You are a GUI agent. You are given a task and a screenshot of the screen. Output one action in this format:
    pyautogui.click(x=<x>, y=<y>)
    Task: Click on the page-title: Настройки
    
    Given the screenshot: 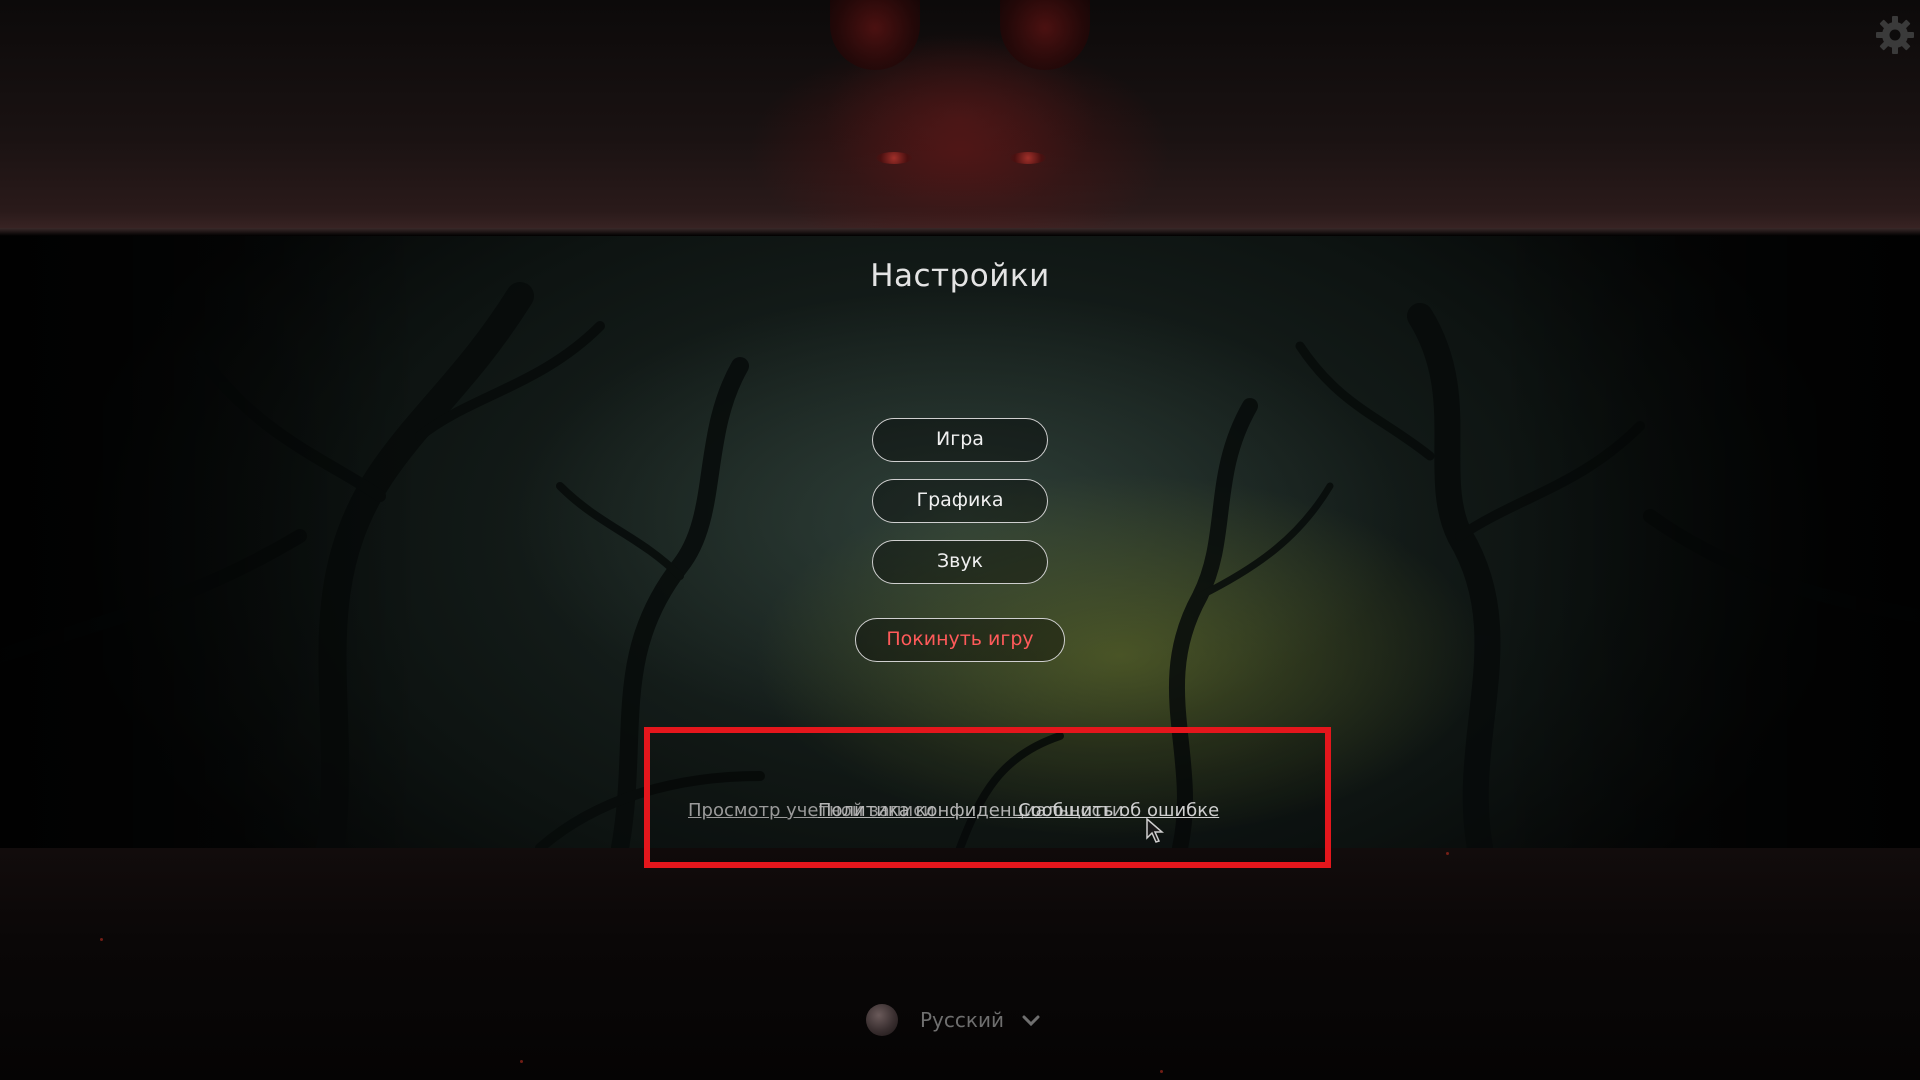 What is the action you would take?
    pyautogui.click(x=960, y=276)
    